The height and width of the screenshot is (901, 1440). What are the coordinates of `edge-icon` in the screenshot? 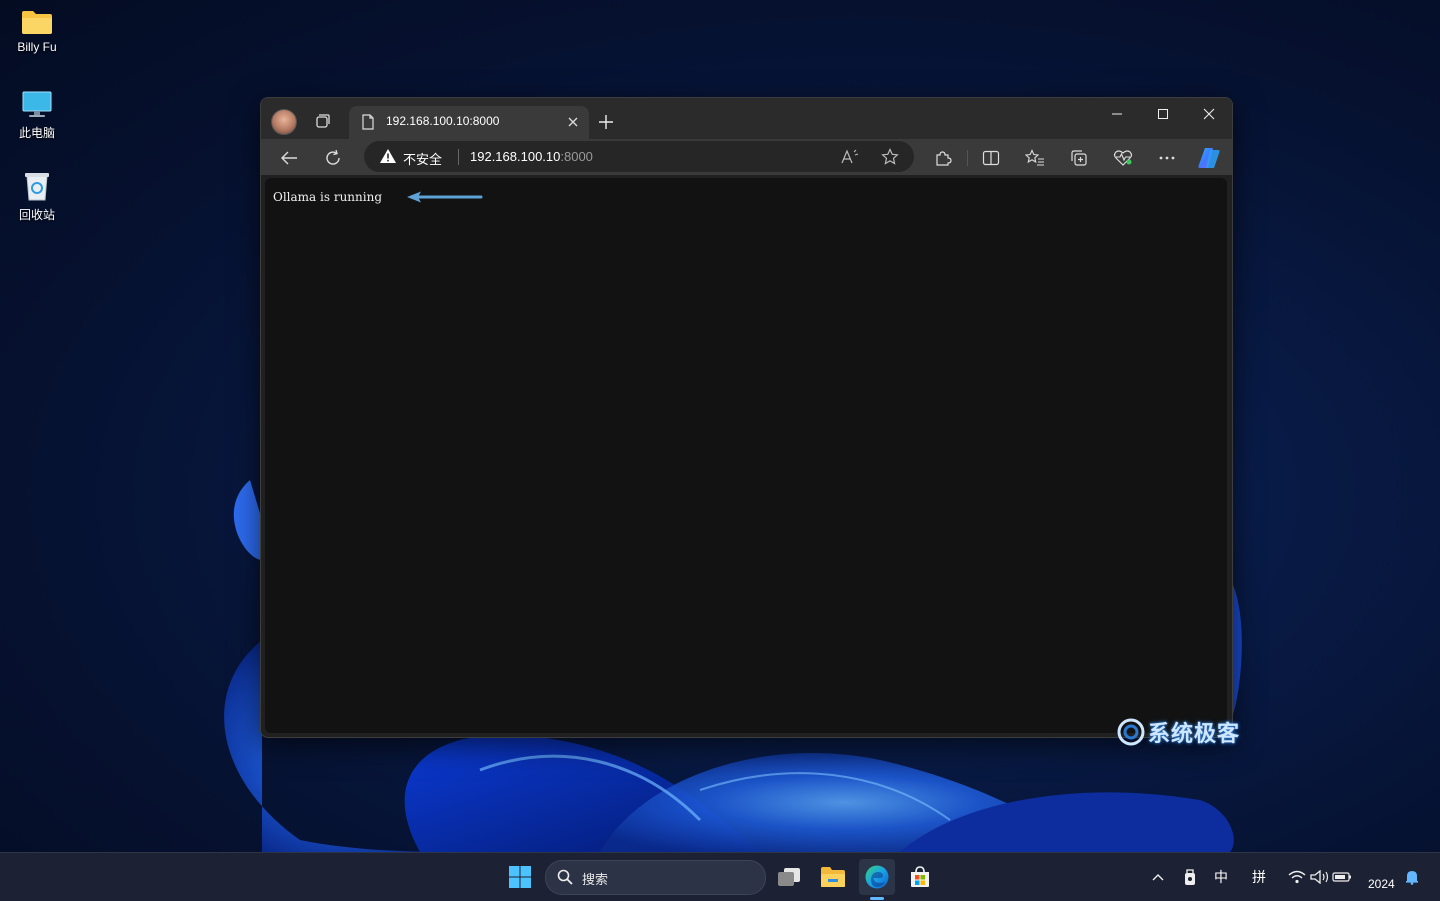 It's located at (877, 877).